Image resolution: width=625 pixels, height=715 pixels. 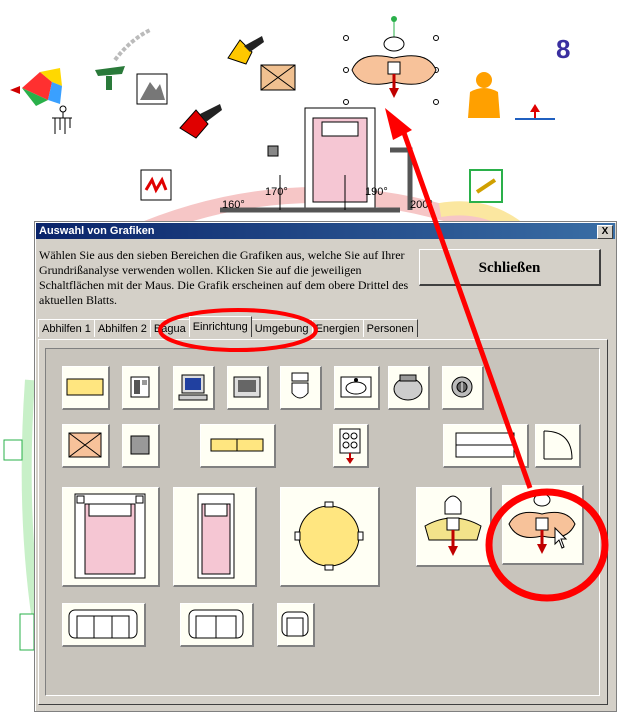 I want to click on arrow-head-icon, so click(x=398, y=124).